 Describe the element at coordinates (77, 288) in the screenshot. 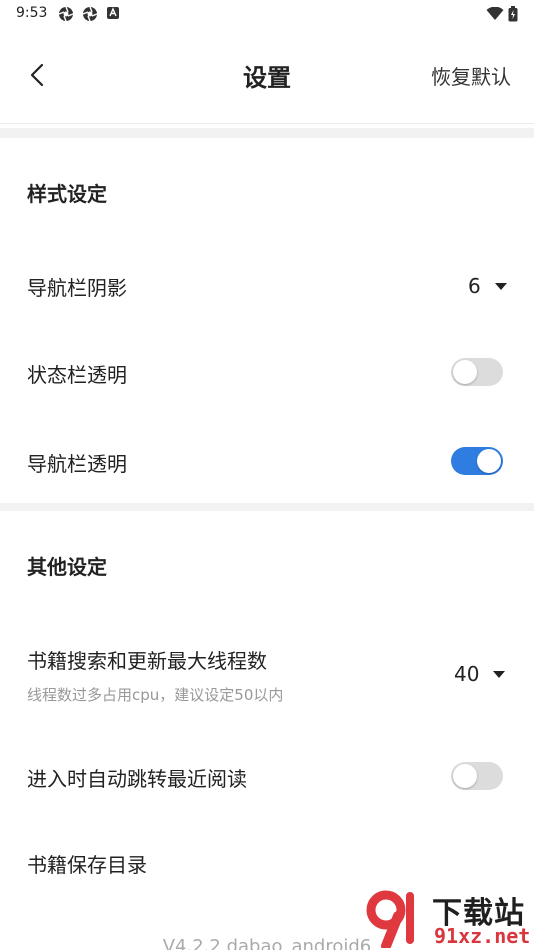

I see `nav-bar-shadow-label: 导航栏阴影` at that location.